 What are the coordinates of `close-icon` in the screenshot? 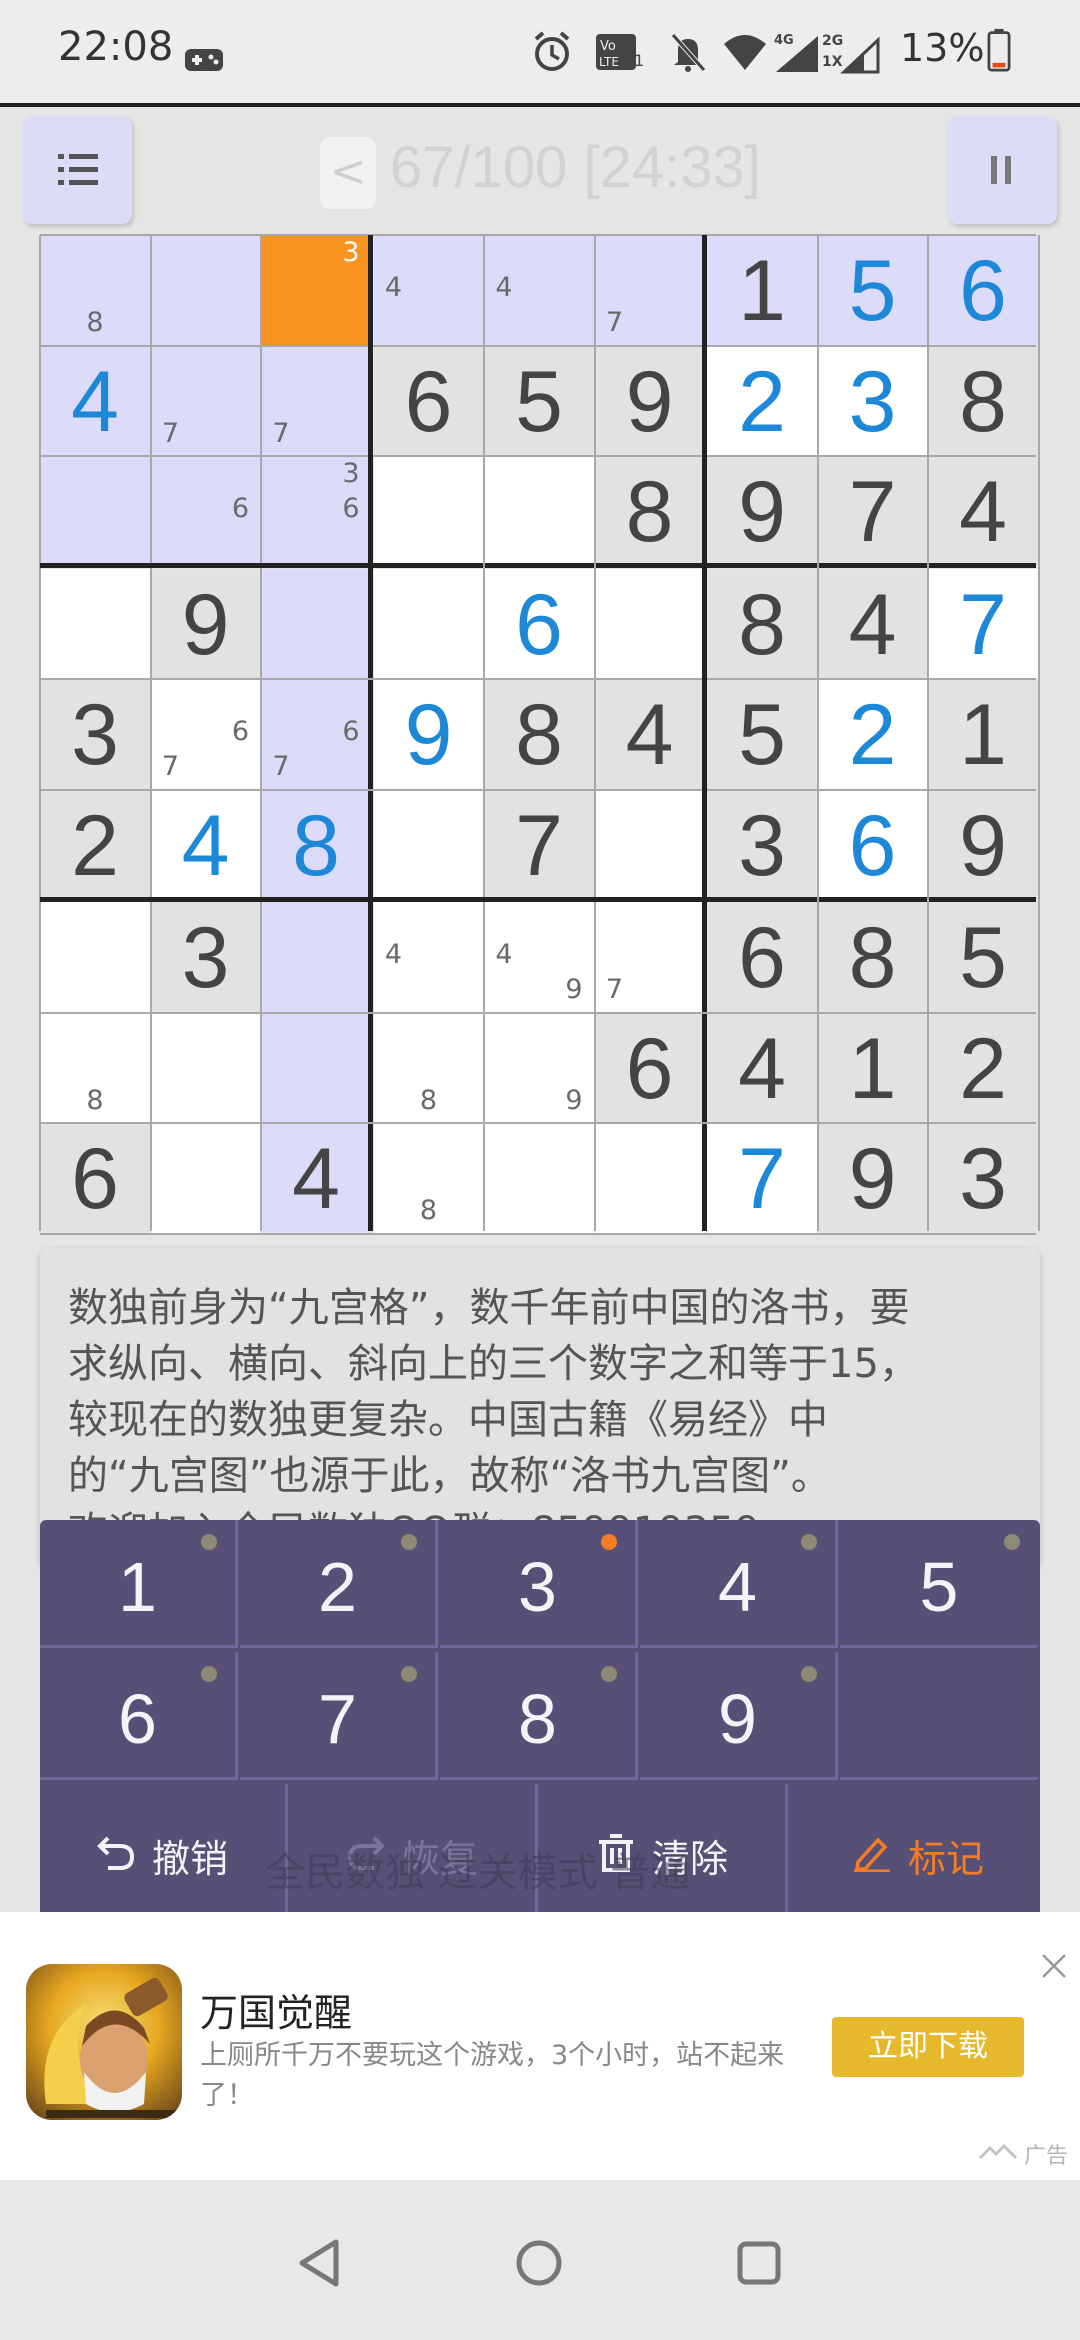 It's located at (1054, 1966).